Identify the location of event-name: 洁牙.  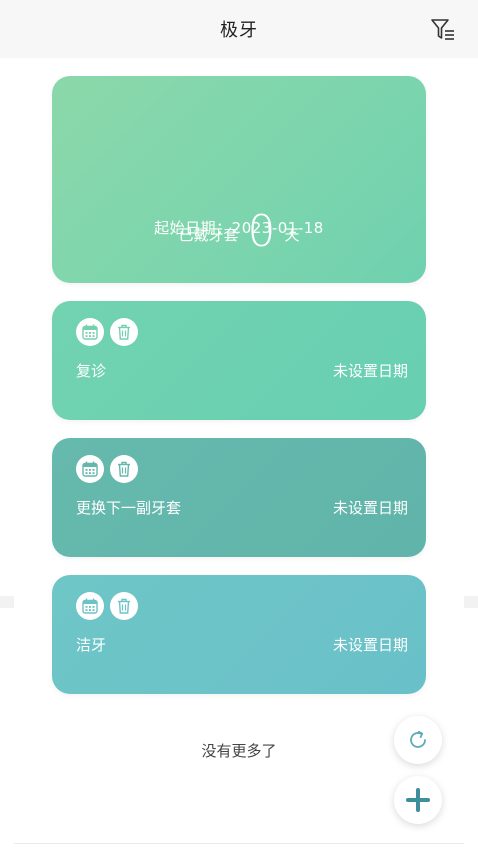
(91, 645).